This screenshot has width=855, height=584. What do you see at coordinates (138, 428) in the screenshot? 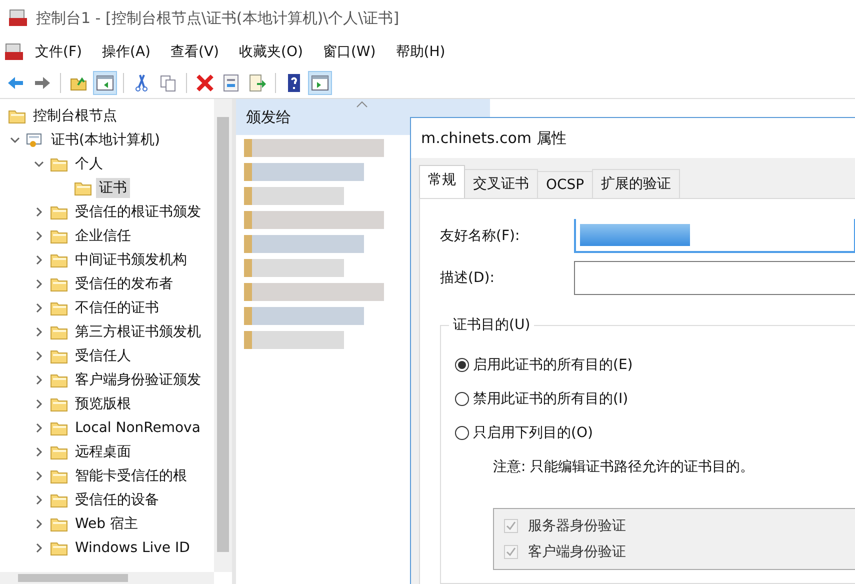
I see `tree-item: Local NonRemova` at bounding box center [138, 428].